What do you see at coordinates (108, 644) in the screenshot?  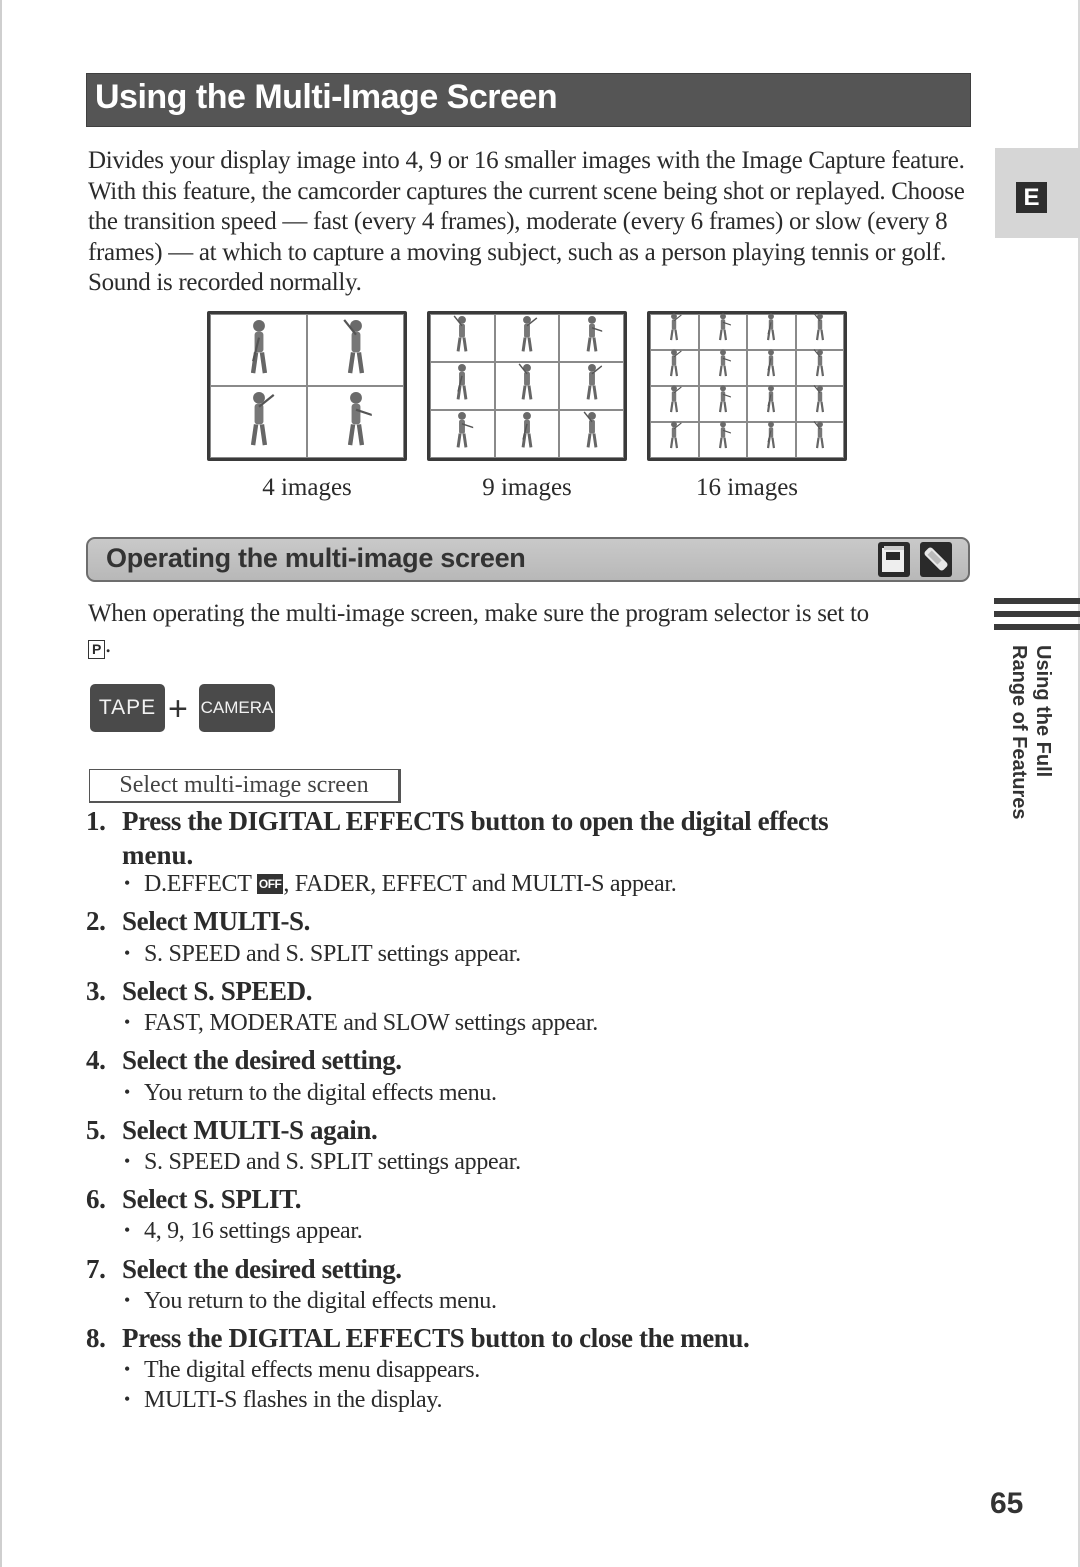 I see `note-end: .` at bounding box center [108, 644].